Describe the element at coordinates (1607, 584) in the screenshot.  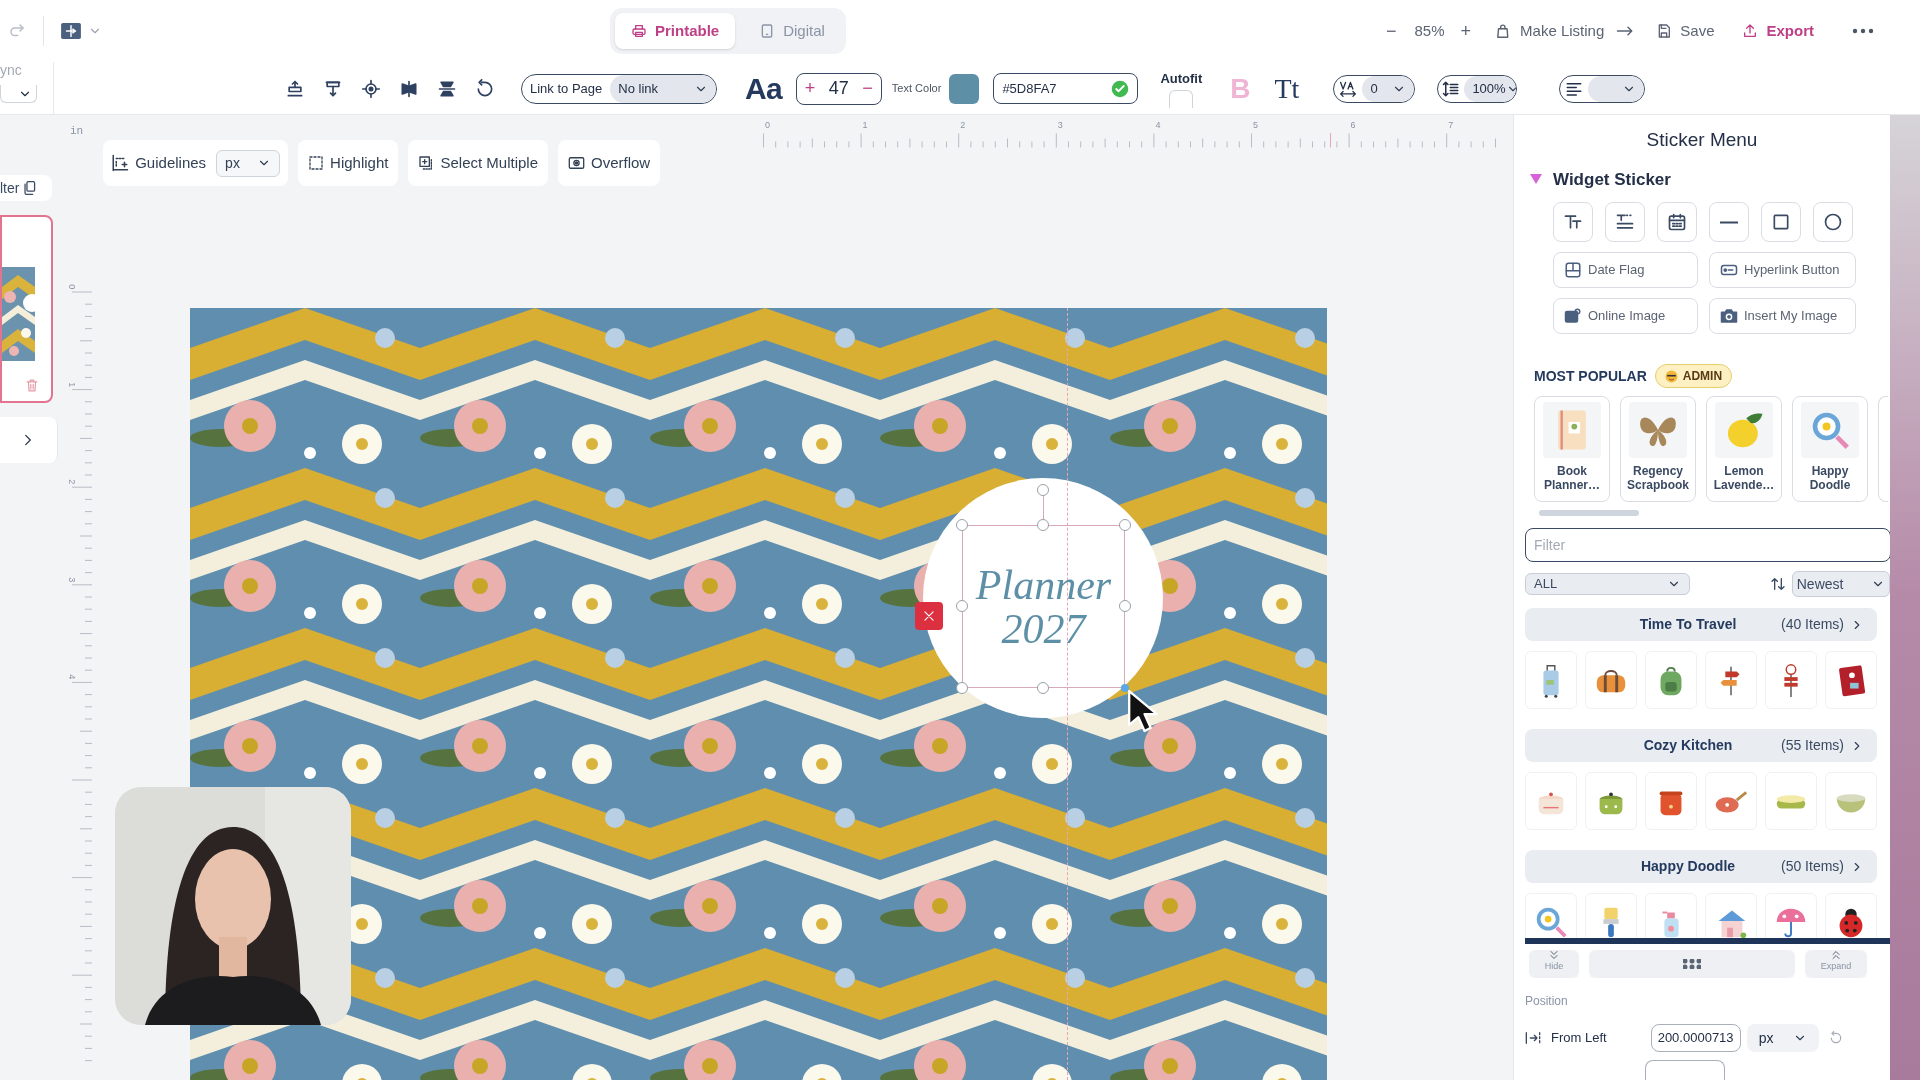
I see `category-select: ALL` at that location.